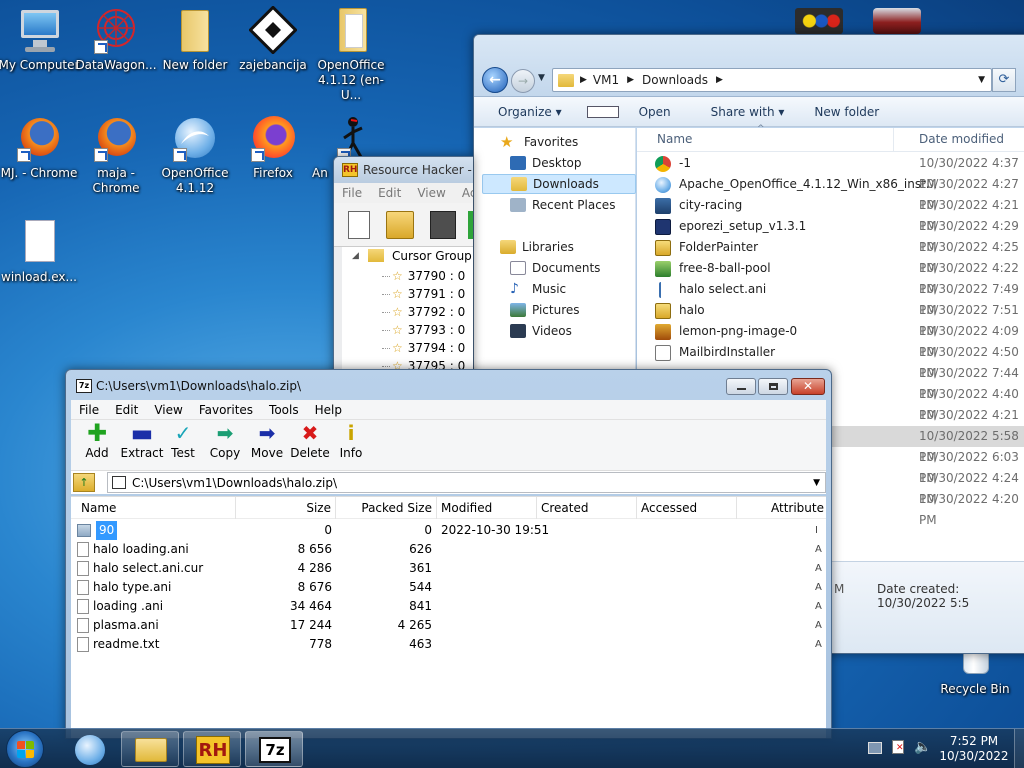 The image size is (1024, 768). I want to click on forward-button: →, so click(523, 81).